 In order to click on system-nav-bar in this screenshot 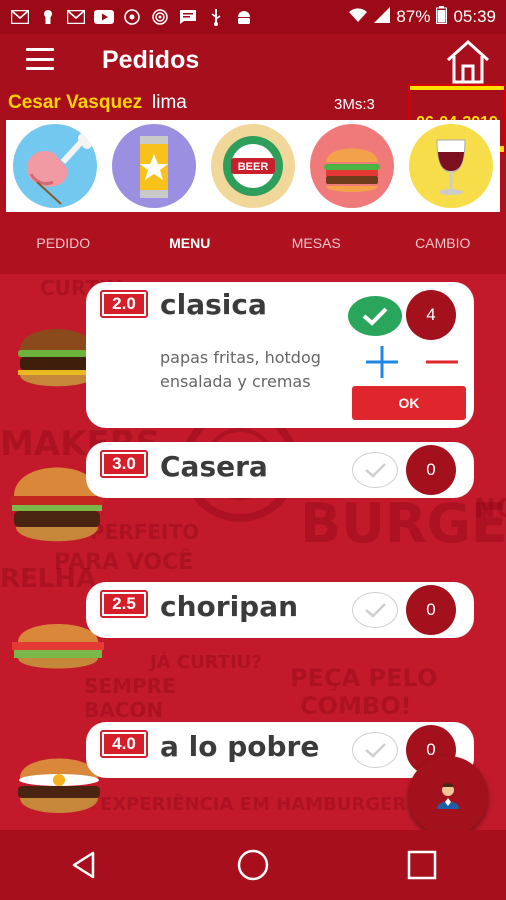, I will do `click(253, 865)`.